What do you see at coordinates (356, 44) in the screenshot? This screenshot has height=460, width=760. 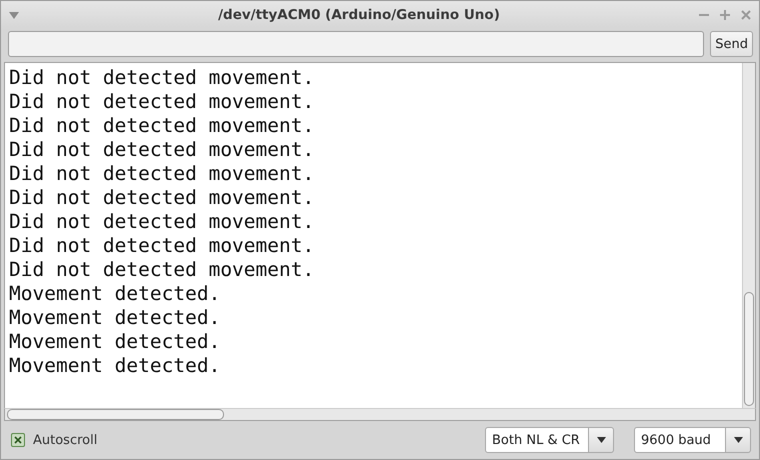 I see `input-field` at bounding box center [356, 44].